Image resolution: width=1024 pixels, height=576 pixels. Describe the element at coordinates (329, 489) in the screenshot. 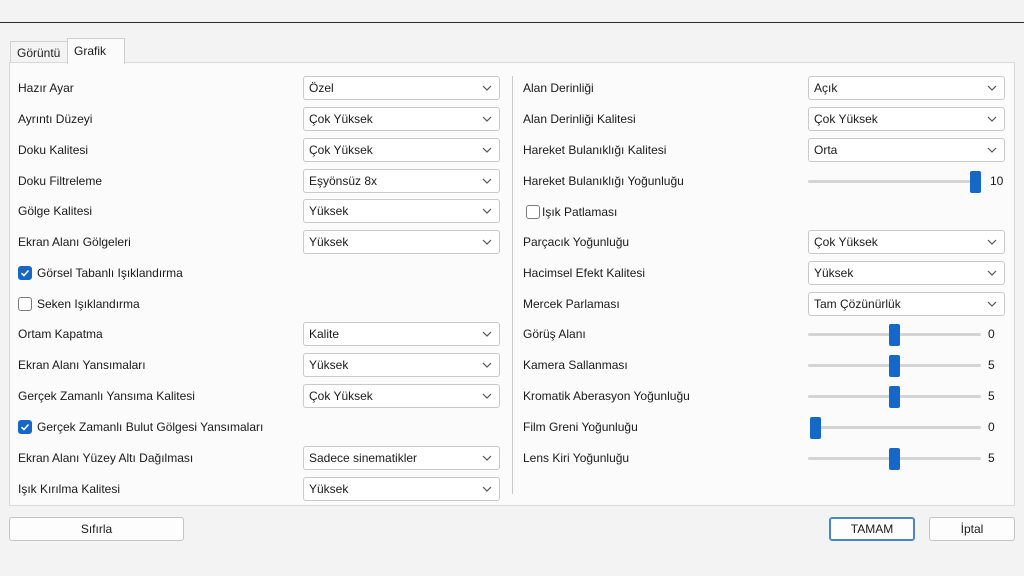

I see `refraction-value: Yüksek` at that location.